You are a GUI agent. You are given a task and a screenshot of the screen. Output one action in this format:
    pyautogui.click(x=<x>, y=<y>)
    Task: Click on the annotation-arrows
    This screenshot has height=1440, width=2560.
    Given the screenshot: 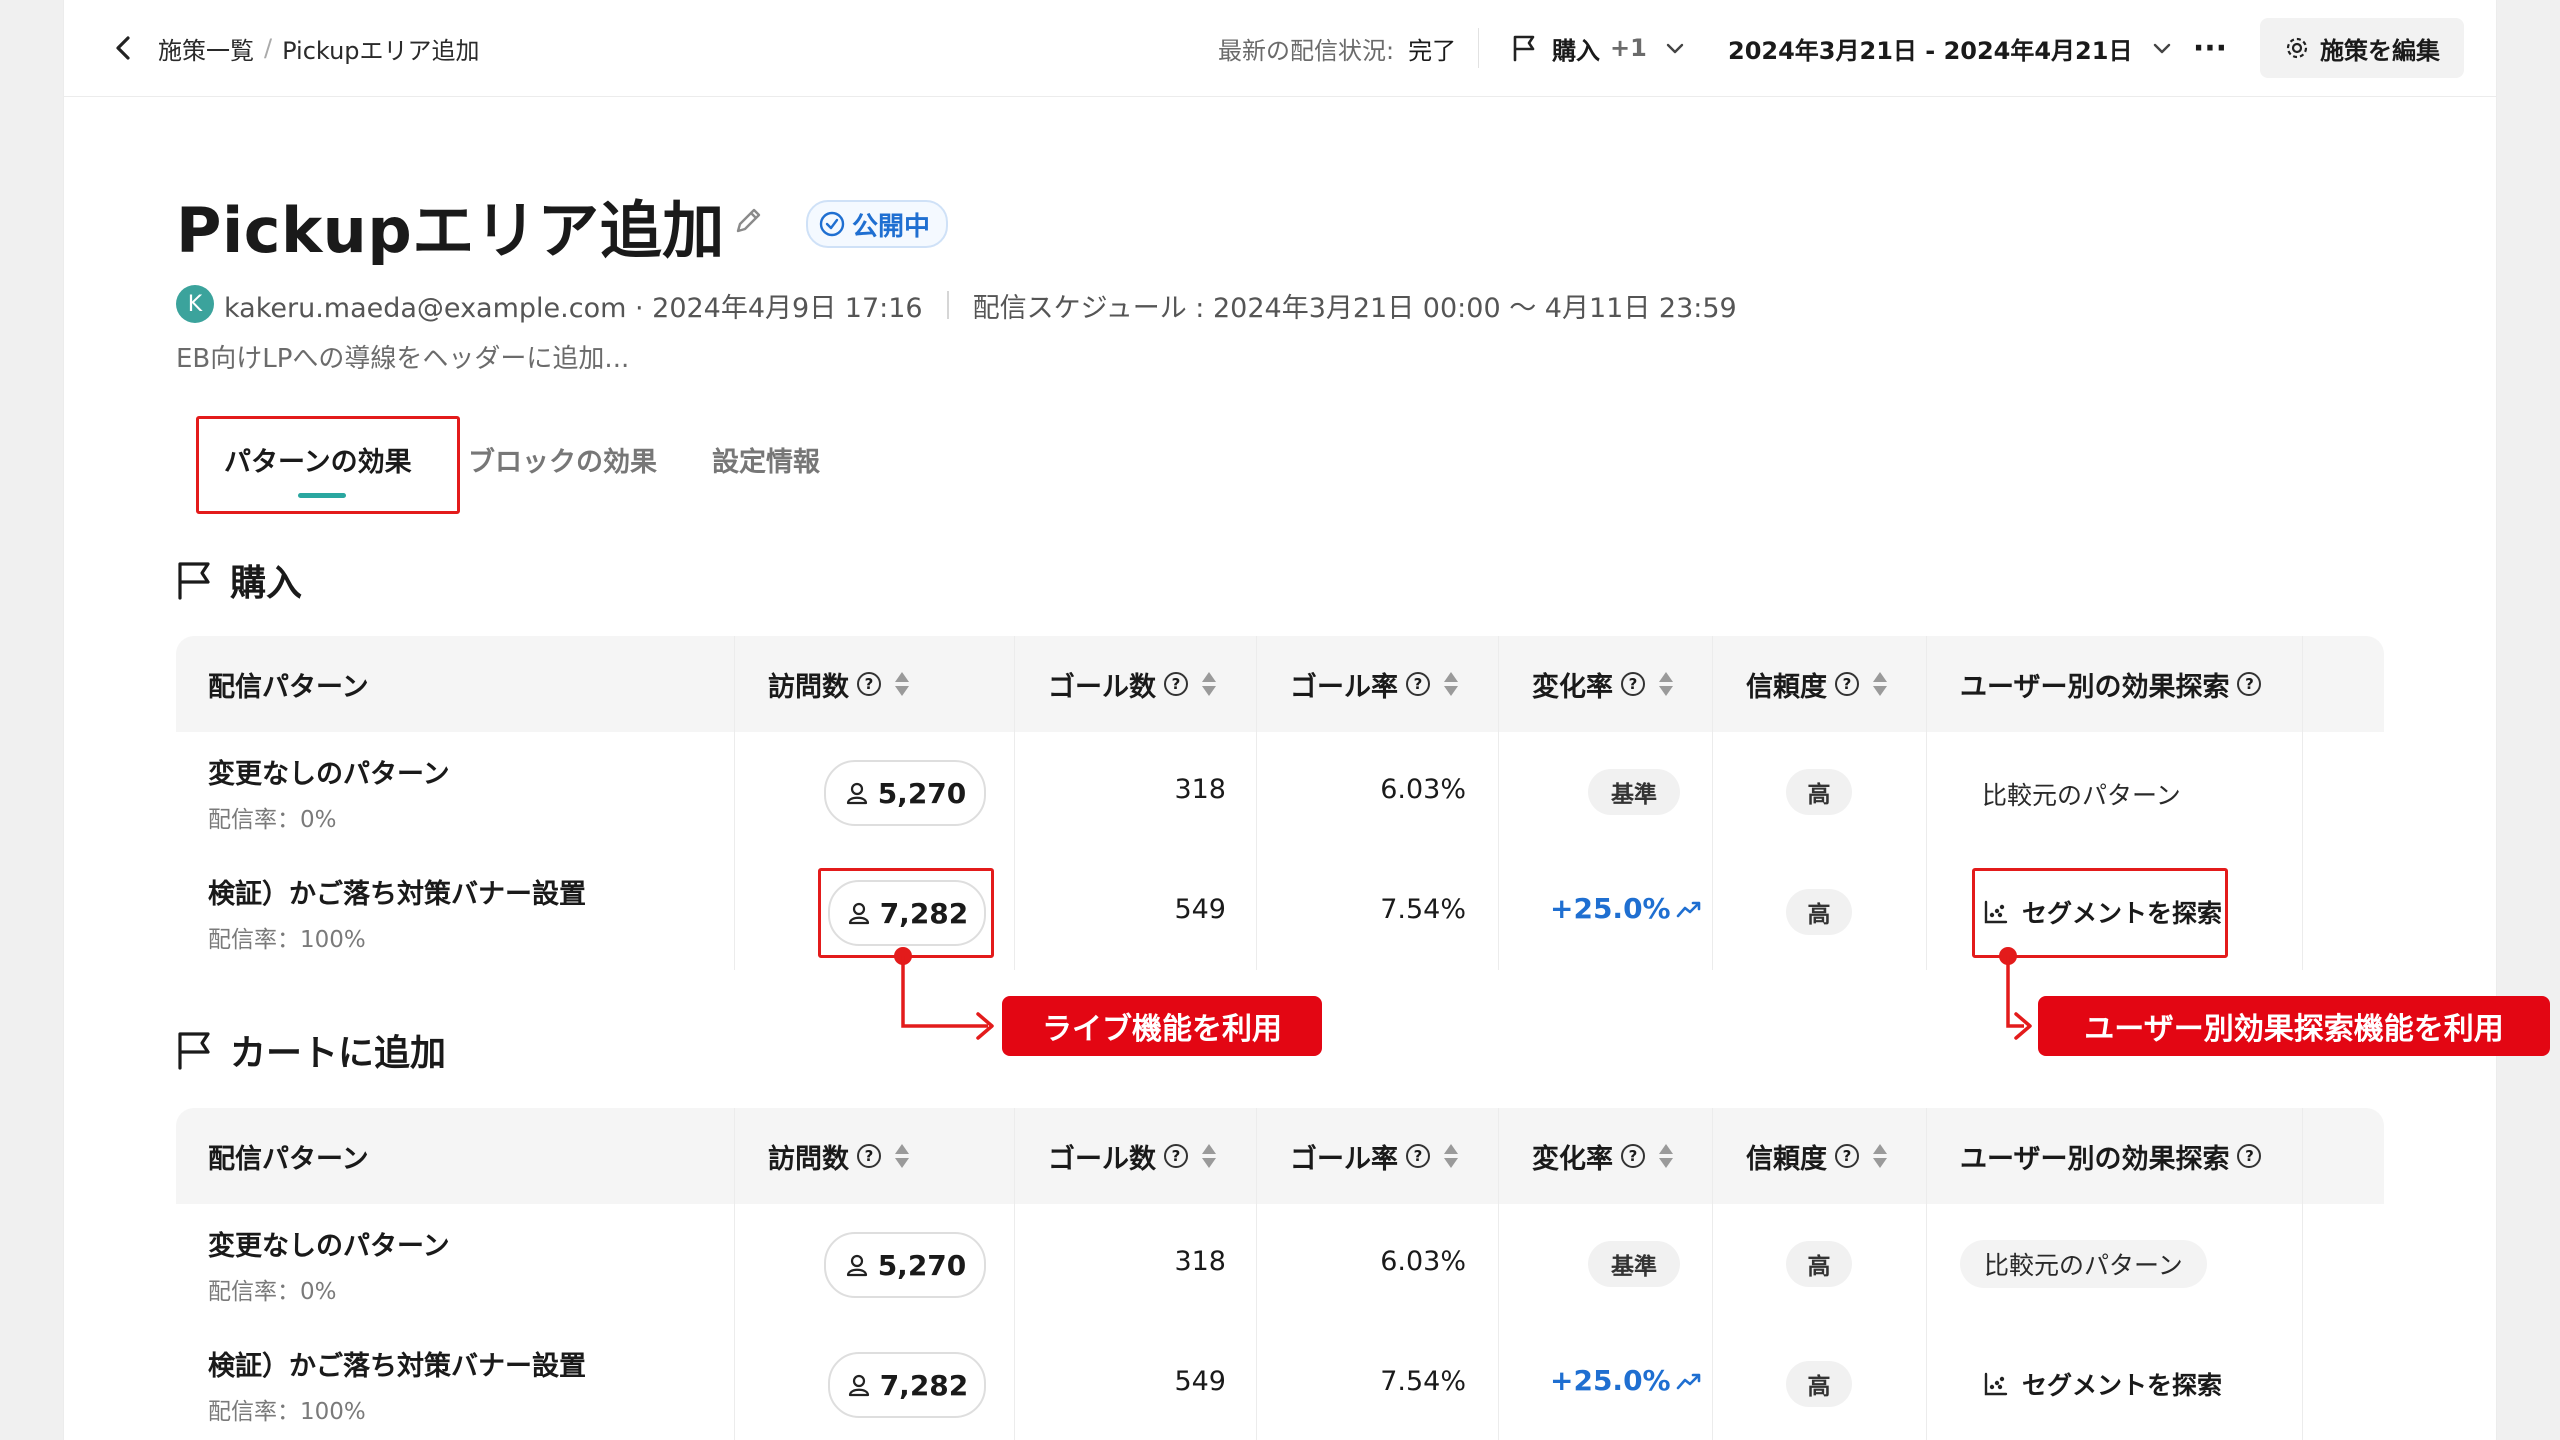 What is the action you would take?
    pyautogui.click(x=1463, y=993)
    